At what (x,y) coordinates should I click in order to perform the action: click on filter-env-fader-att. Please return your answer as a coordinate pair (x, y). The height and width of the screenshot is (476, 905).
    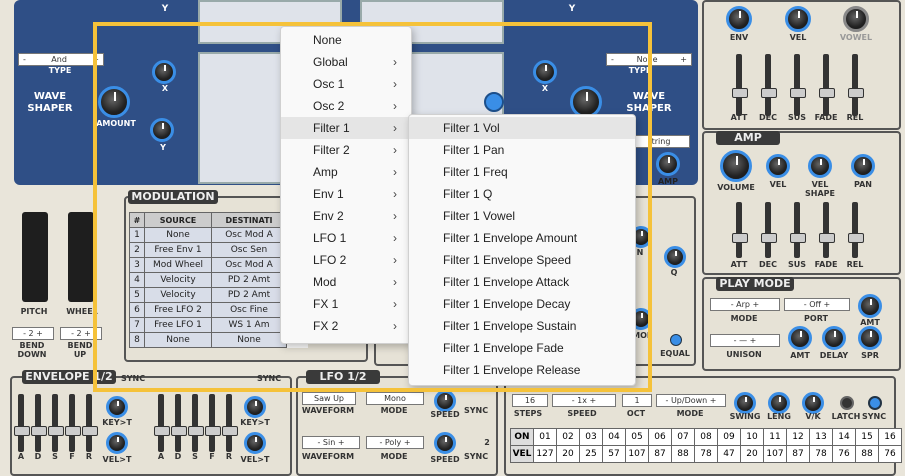
    Looking at the image, I should click on (739, 85).